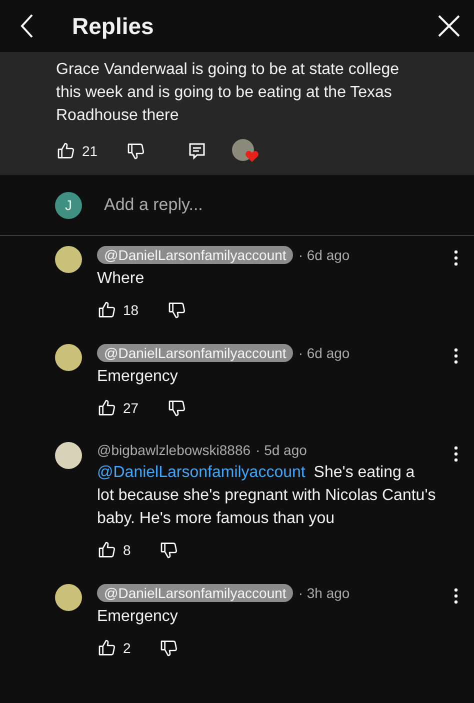  What do you see at coordinates (68, 205) in the screenshot?
I see `user-avatar: J` at bounding box center [68, 205].